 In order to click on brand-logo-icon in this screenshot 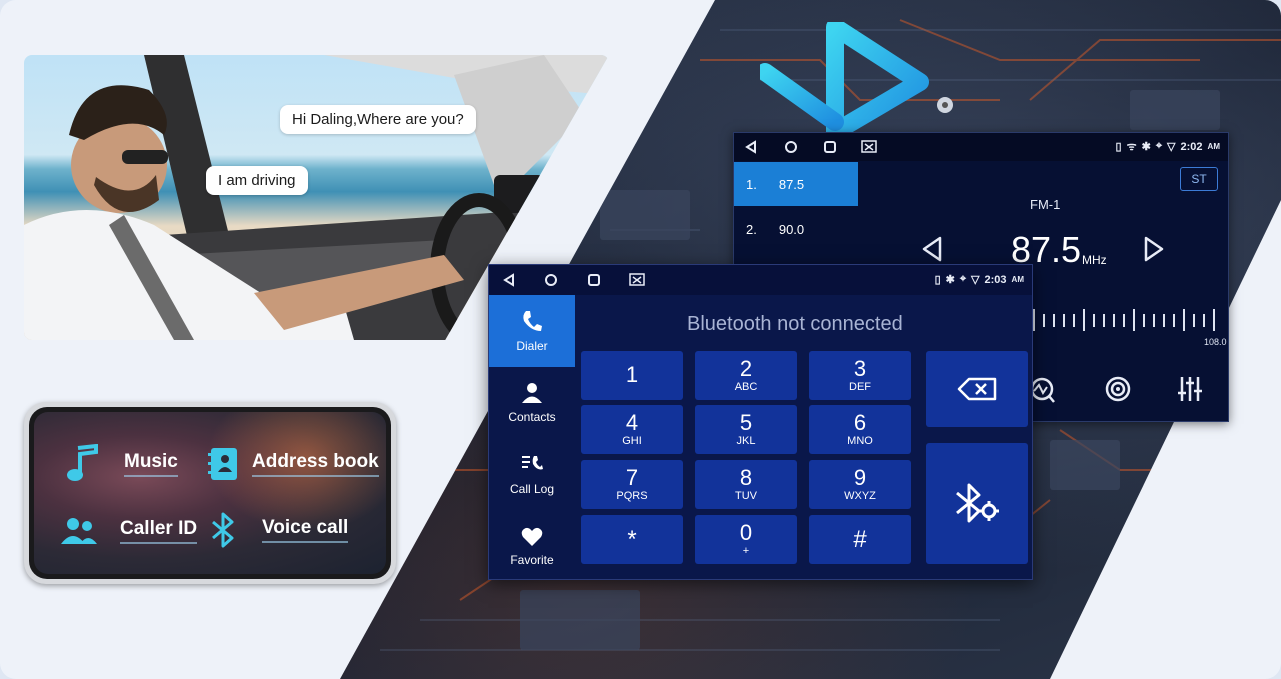, I will do `click(844, 81)`.